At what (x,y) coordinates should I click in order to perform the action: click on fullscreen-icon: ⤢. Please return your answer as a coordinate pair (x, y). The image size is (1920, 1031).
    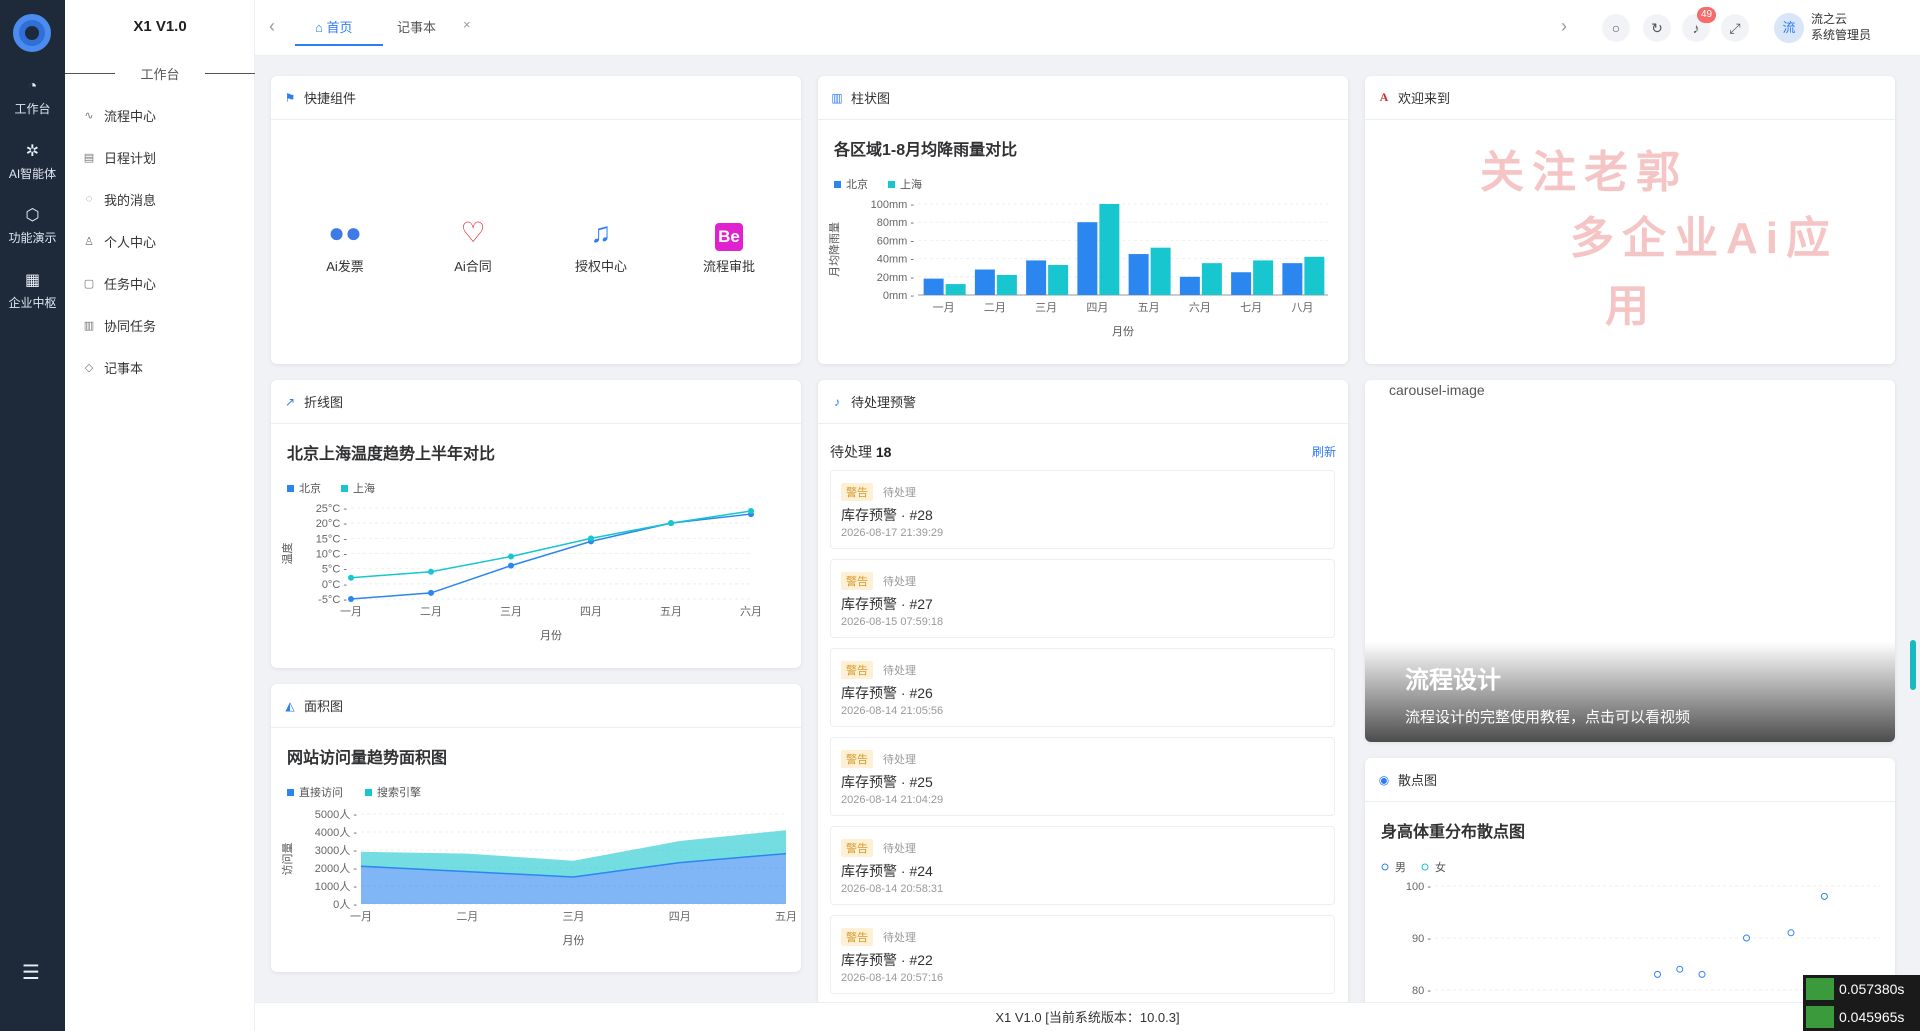
    Looking at the image, I should click on (1735, 28).